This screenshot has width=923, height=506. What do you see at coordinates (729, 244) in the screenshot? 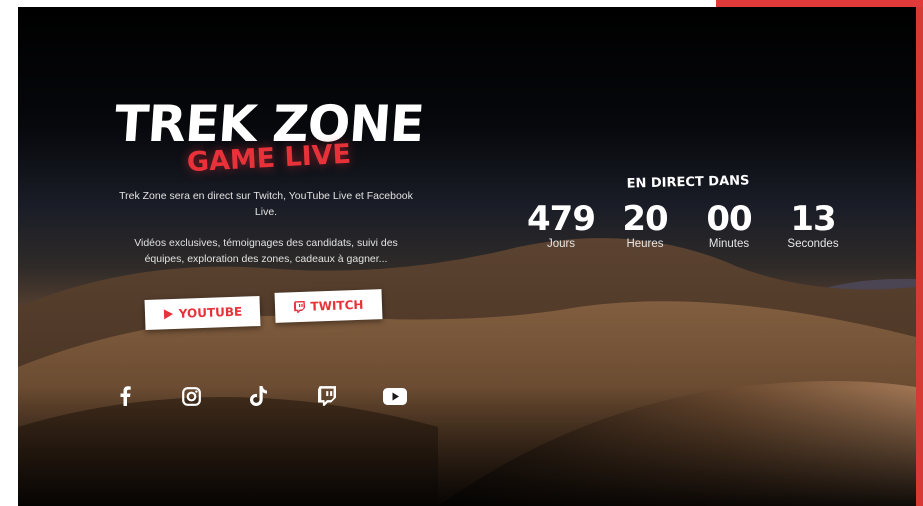
I see `countdown-minutes-label: Minutes` at bounding box center [729, 244].